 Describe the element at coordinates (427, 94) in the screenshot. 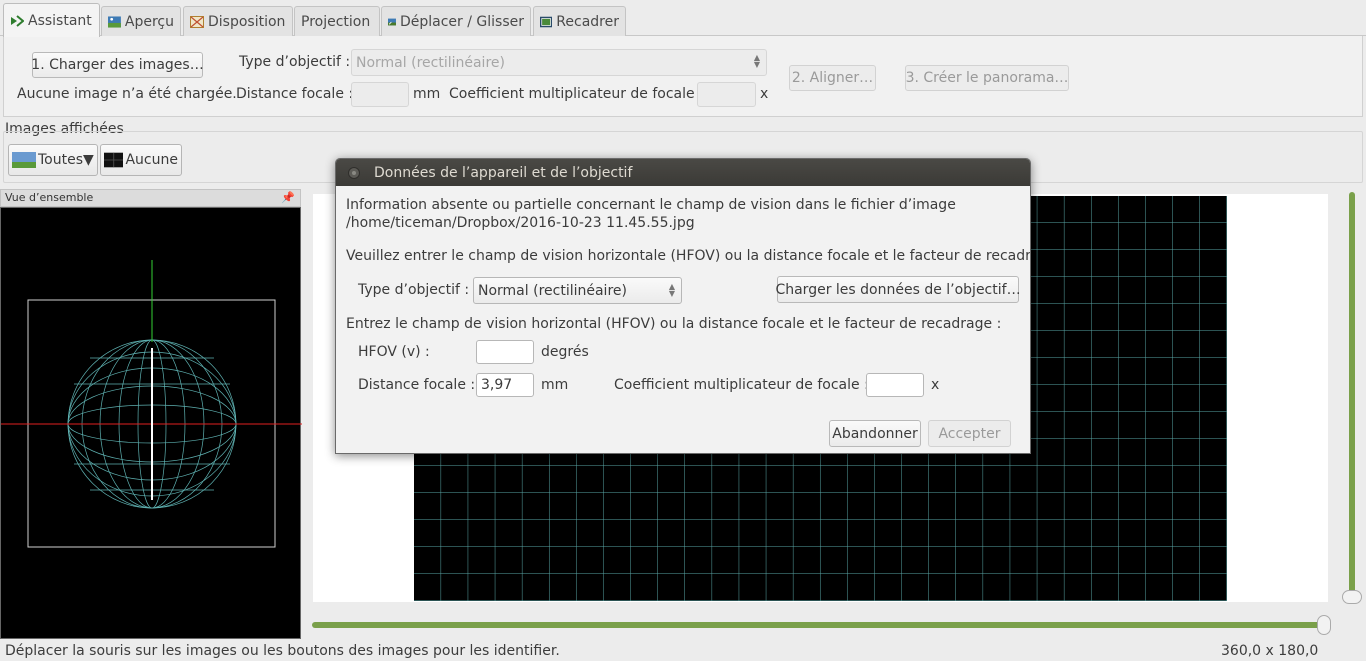

I see `focal-unit: mm` at that location.